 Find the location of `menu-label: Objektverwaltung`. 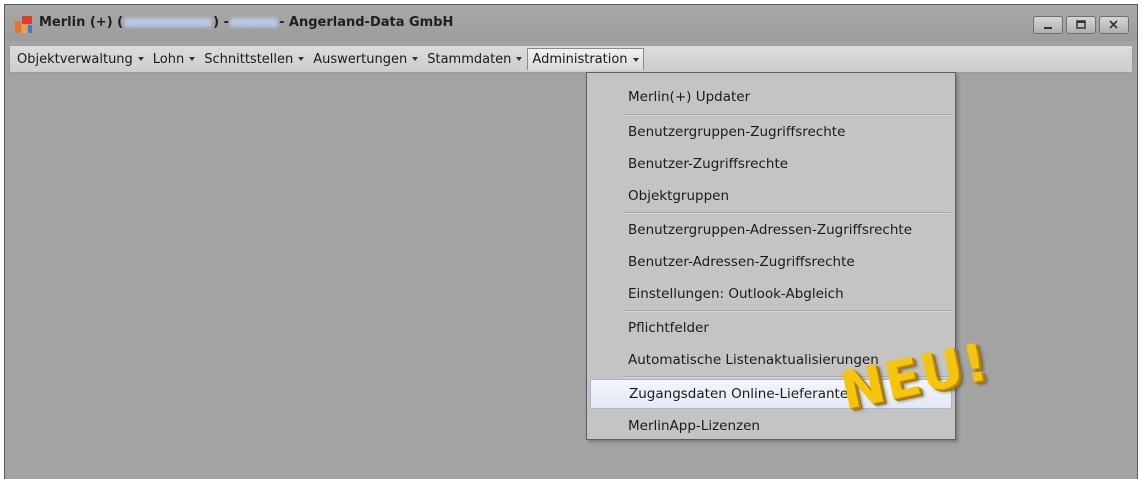

menu-label: Objektverwaltung is located at coordinates (75, 59).